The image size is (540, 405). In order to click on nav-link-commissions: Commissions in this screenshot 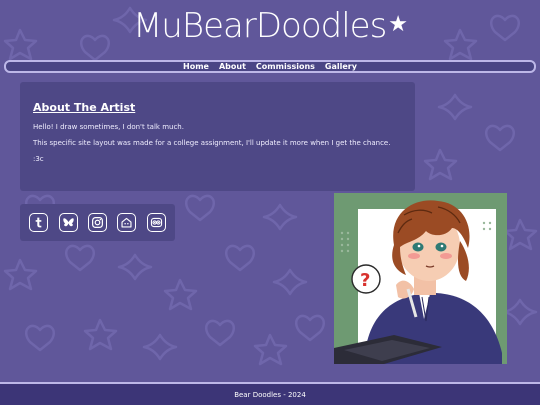, I will do `click(285, 66)`.